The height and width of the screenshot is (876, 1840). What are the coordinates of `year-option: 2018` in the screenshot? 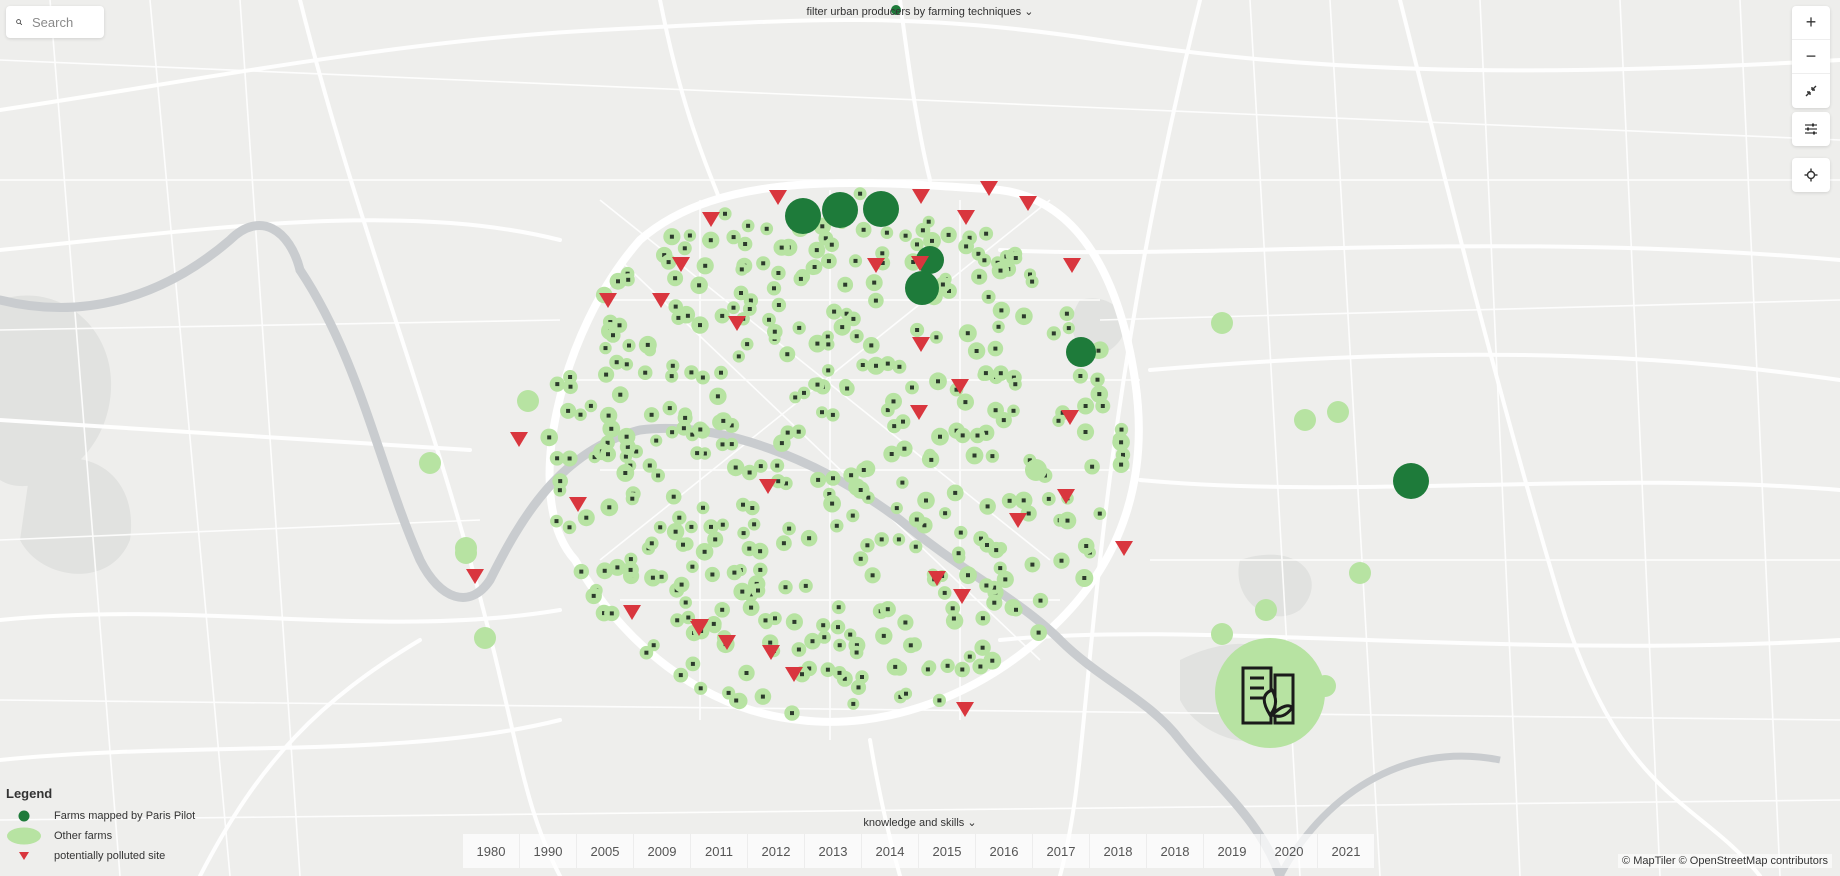 It's located at (1118, 851).